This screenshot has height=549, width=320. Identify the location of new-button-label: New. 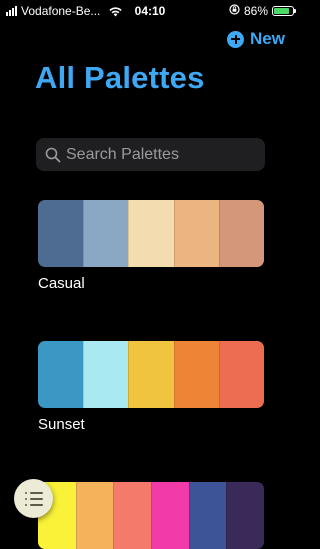
(267, 38).